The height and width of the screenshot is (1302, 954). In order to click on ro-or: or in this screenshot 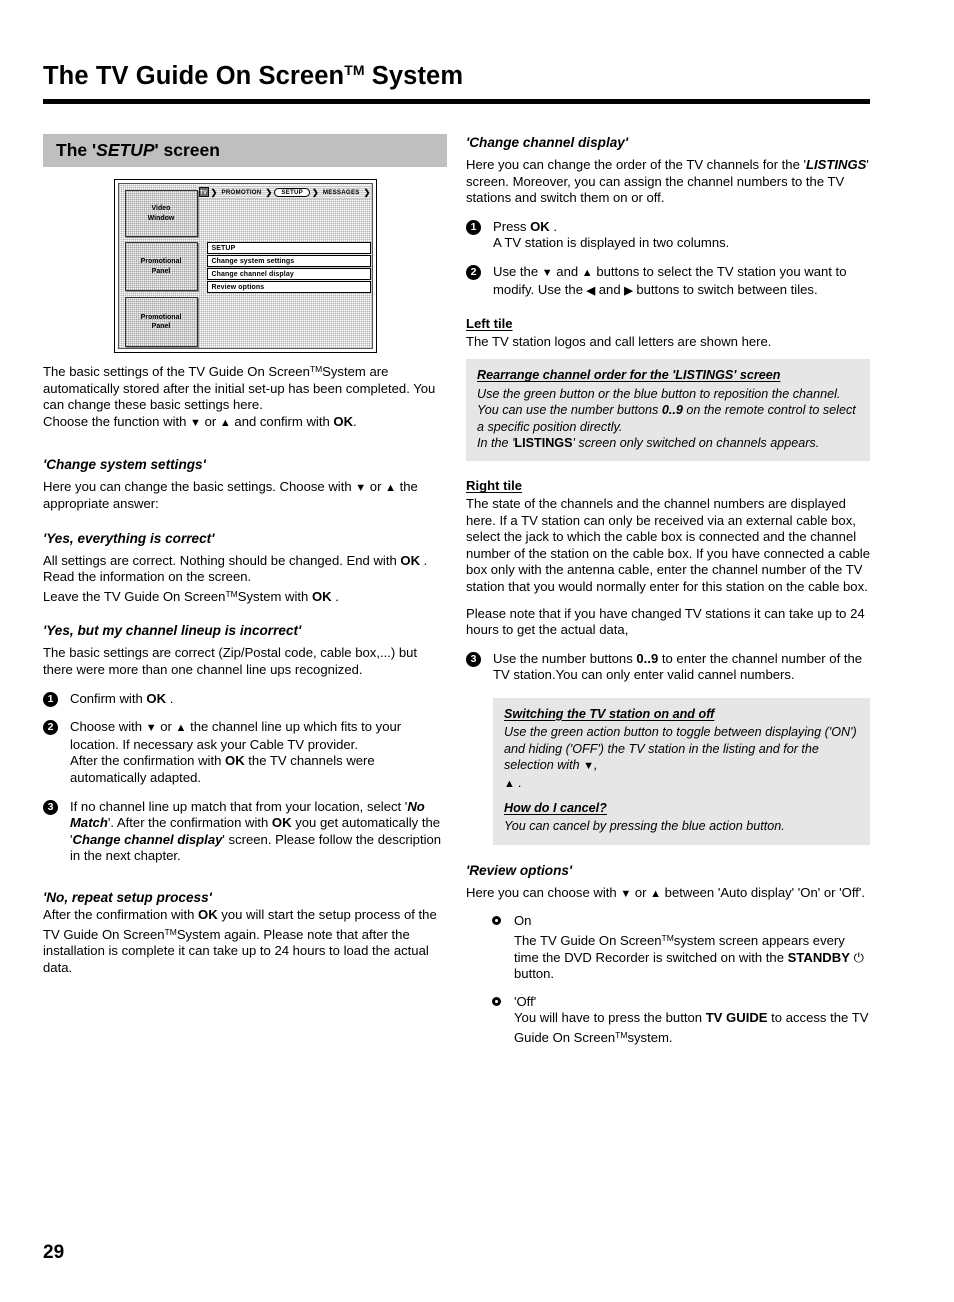, I will do `click(640, 892)`.